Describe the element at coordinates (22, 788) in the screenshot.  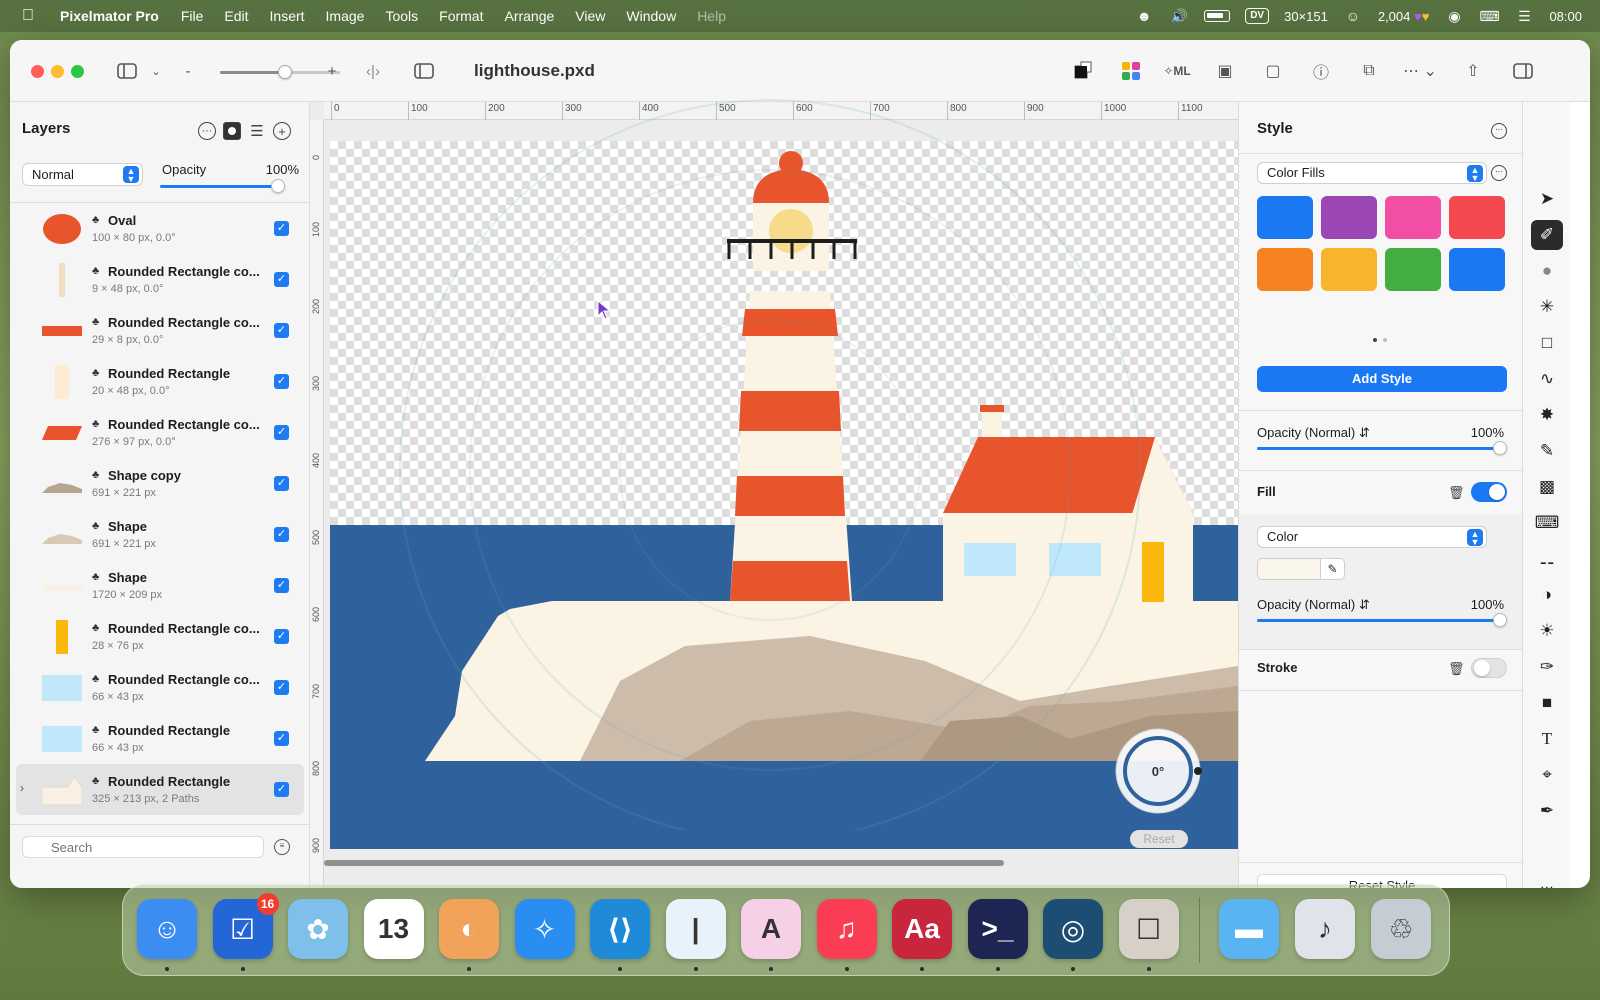
I see `chevron-right-icon: ›` at that location.